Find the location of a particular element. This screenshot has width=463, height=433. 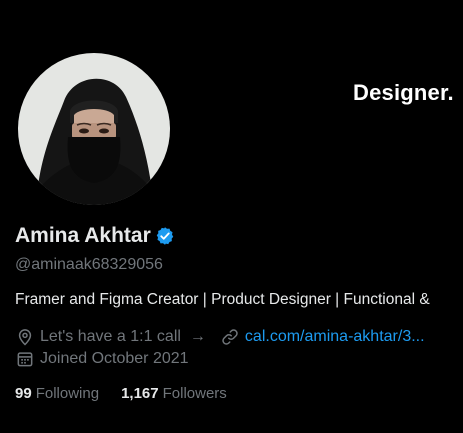

verified-badge-icon is located at coordinates (165, 236).